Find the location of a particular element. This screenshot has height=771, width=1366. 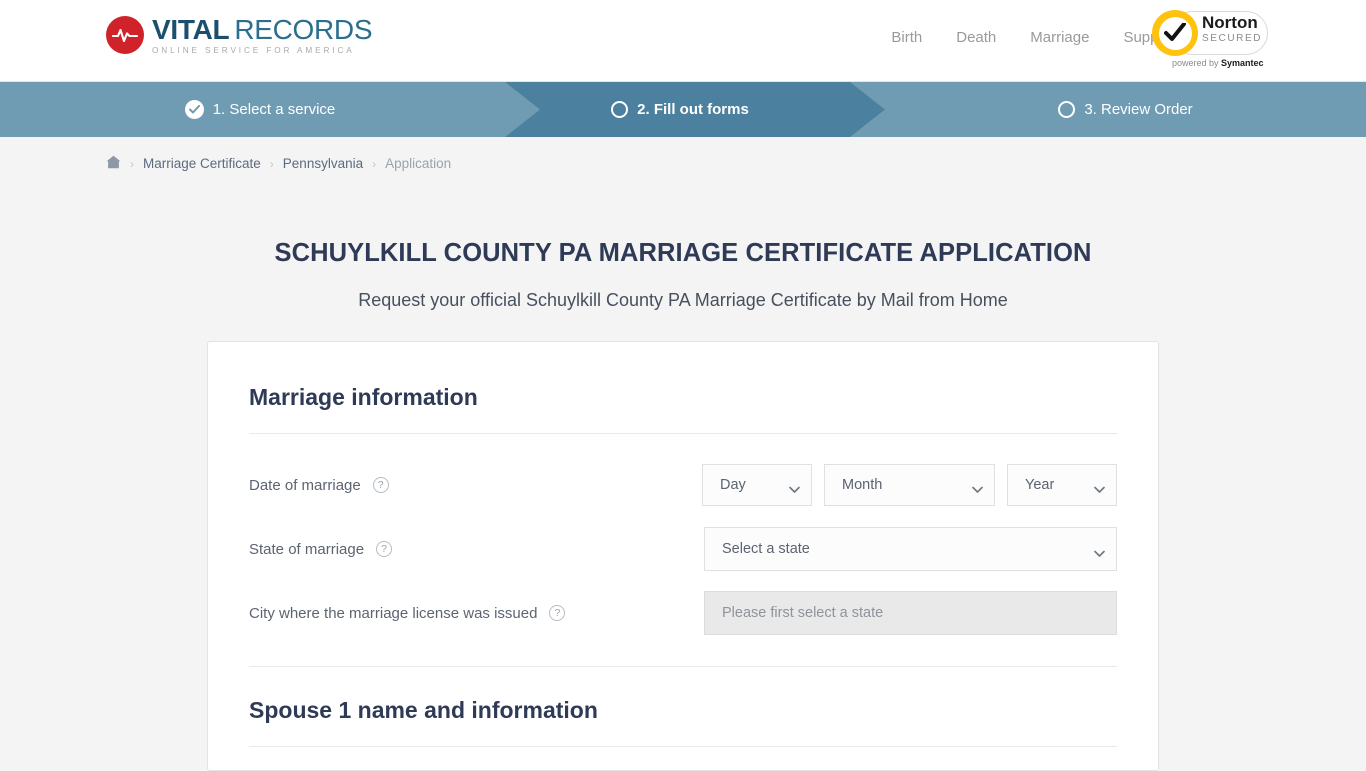

step-item-fill-forms: 2. Fill out forms is located at coordinates (695, 109).